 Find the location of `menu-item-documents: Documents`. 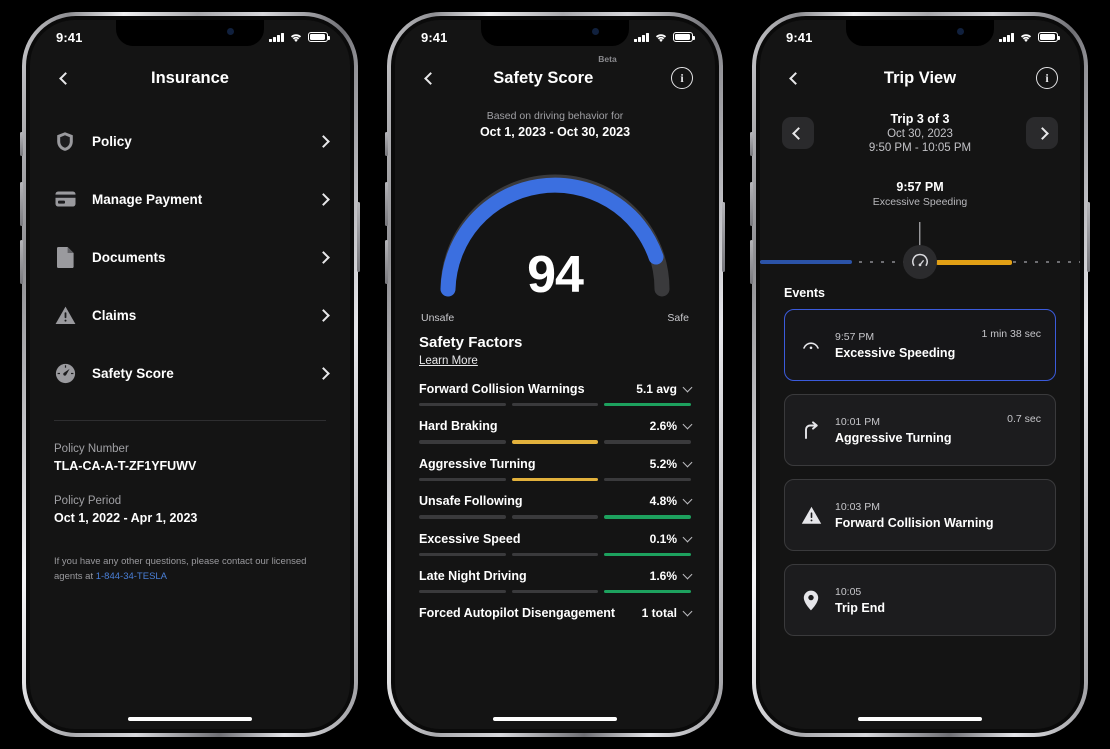

menu-item-documents: Documents is located at coordinates (190, 257).